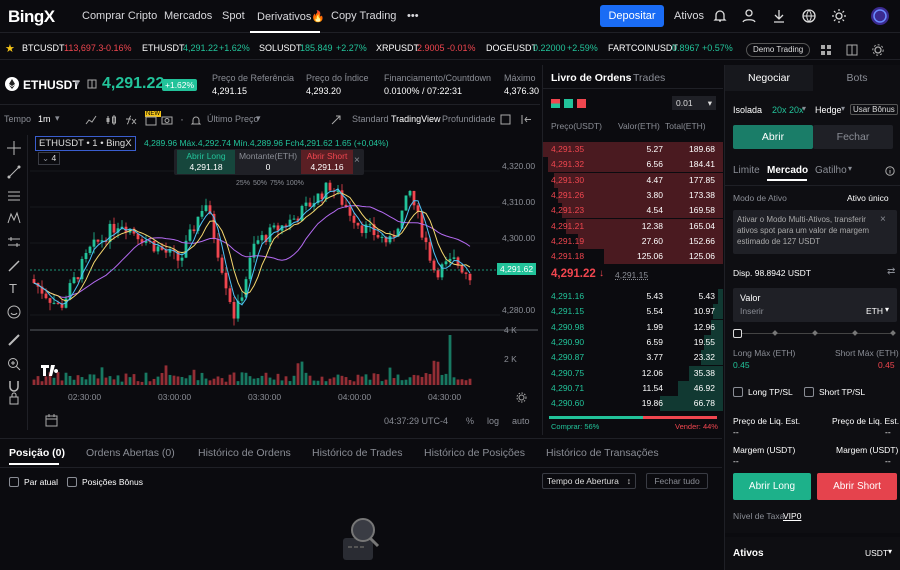 The width and height of the screenshot is (900, 570). Describe the element at coordinates (632, 16) in the screenshot. I see `deposit-button: Depositar` at that location.